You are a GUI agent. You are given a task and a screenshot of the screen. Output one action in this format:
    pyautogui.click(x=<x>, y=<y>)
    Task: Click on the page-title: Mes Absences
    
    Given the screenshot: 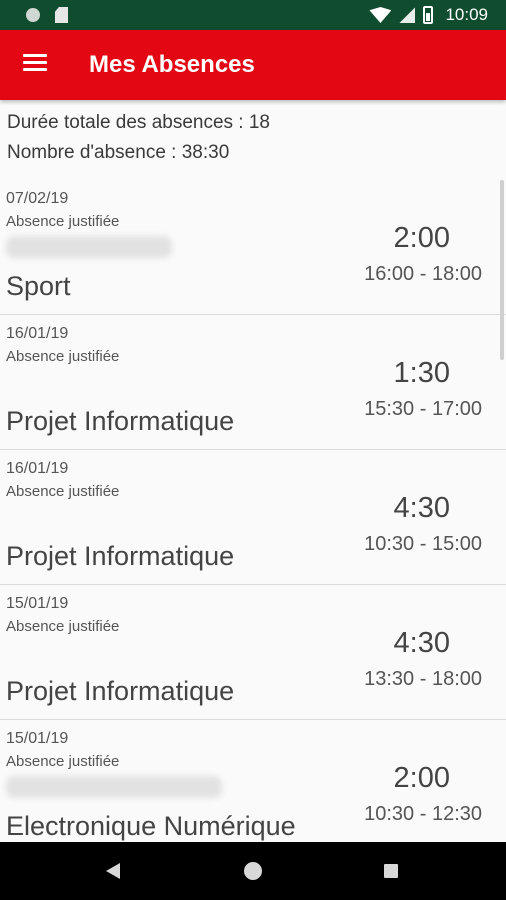 What is the action you would take?
    pyautogui.click(x=172, y=64)
    